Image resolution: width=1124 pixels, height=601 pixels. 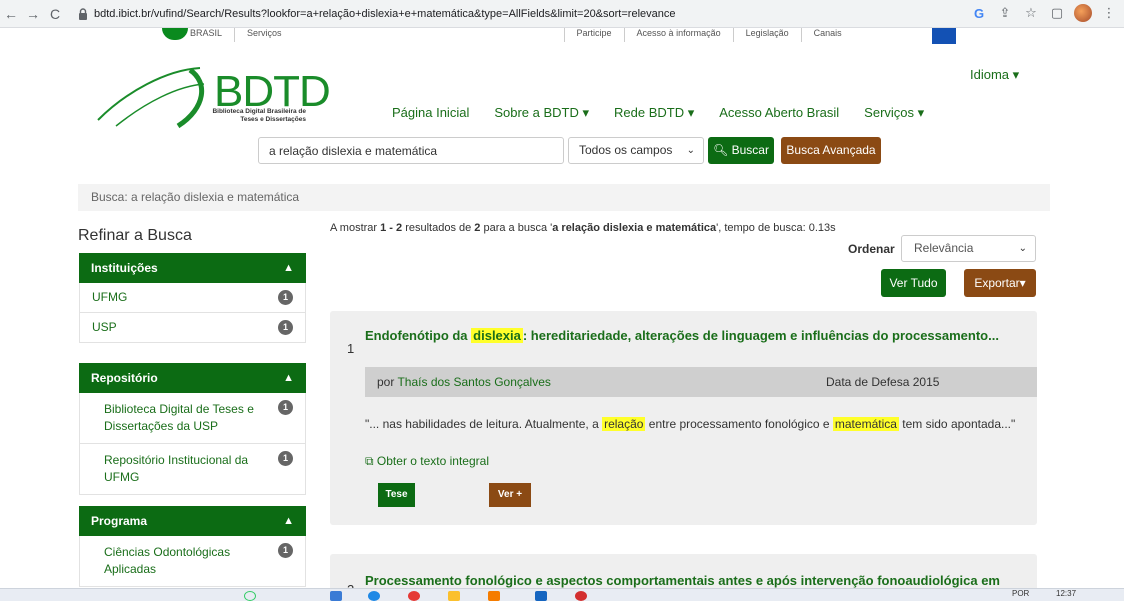 I want to click on facet-item-label: USP, so click(x=104, y=327).